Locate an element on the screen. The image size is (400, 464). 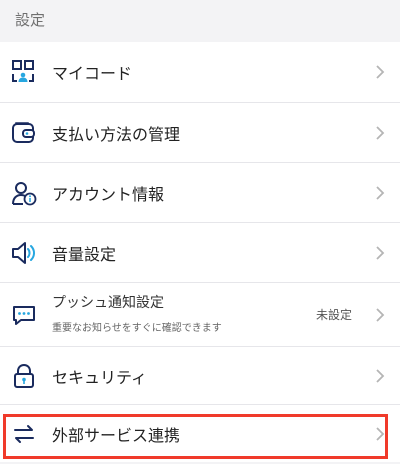
speaker-icon is located at coordinates (24, 253).